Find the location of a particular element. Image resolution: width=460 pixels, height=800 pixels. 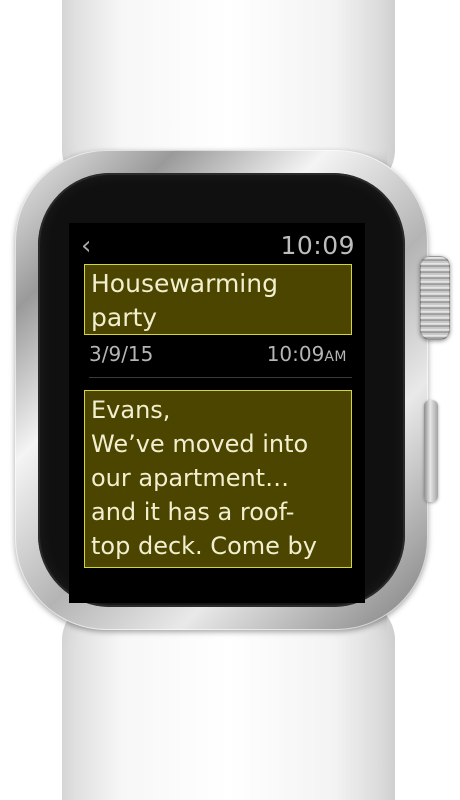

digital-crown is located at coordinates (435, 298).